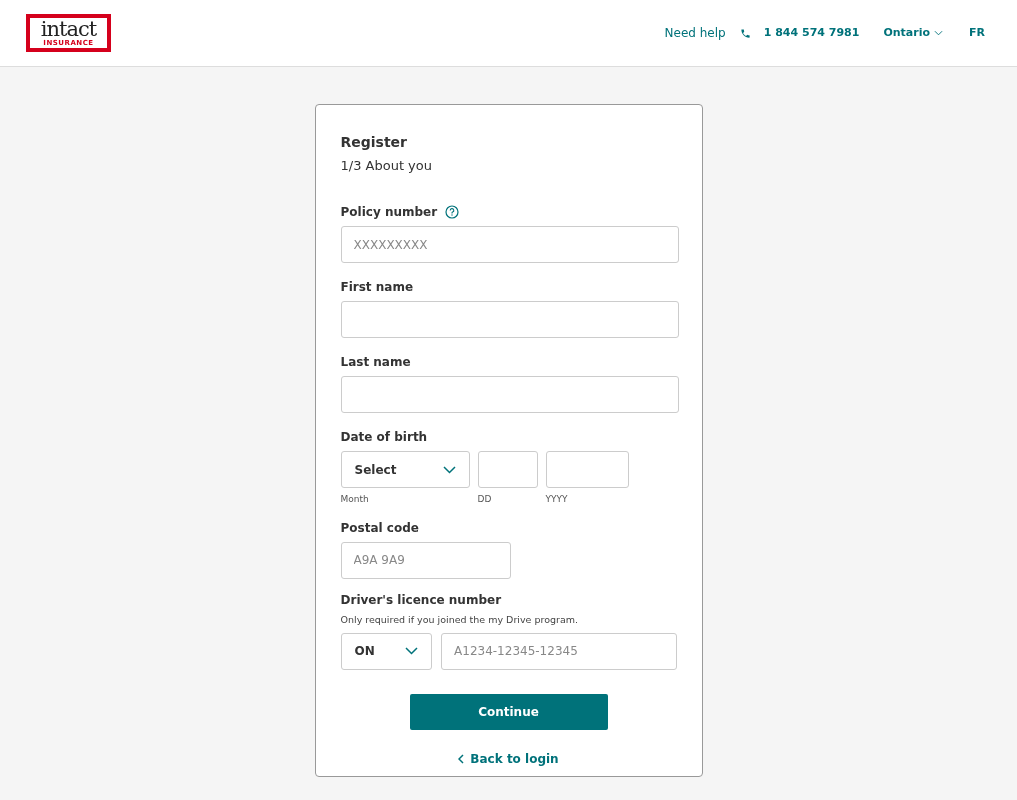 Image resolution: width=1017 pixels, height=800 pixels. Describe the element at coordinates (389, 212) in the screenshot. I see `field-label: Policy number` at that location.